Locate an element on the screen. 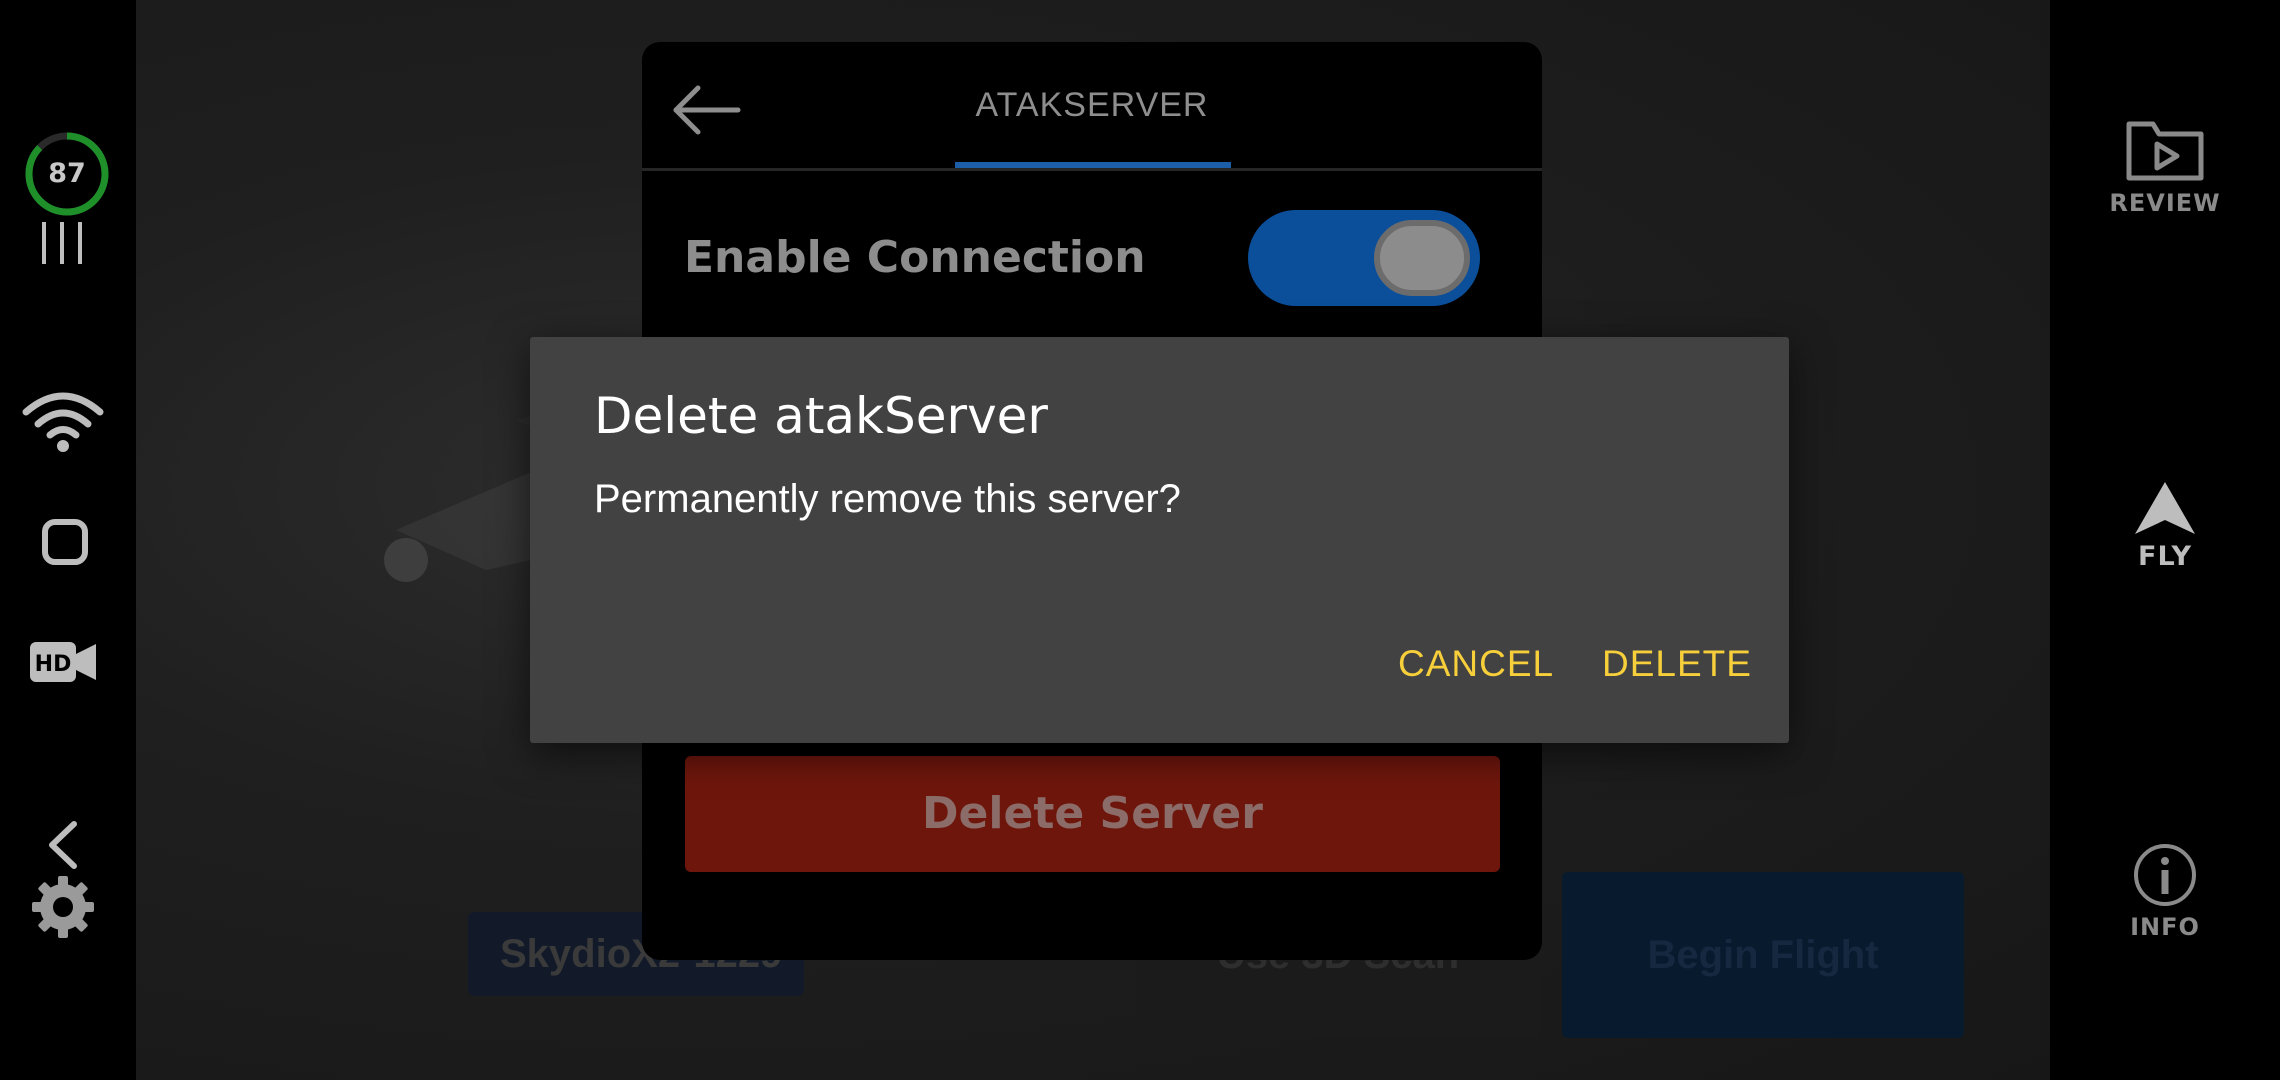  delete-button: DELETE is located at coordinates (1677, 664).